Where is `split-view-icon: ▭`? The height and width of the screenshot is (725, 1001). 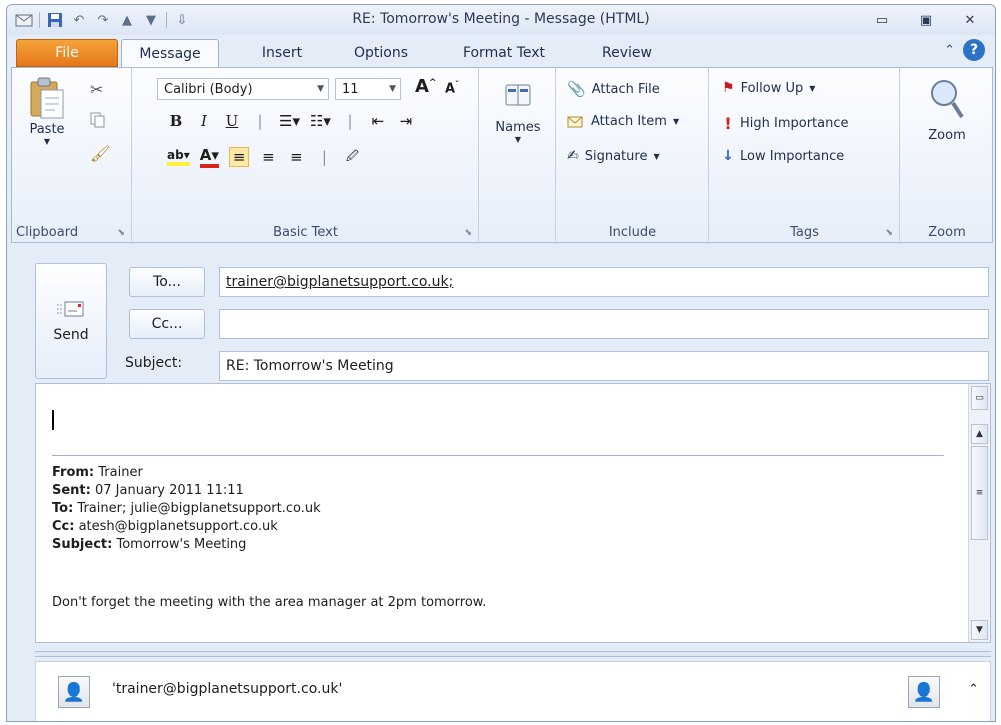 split-view-icon: ▭ is located at coordinates (979, 398).